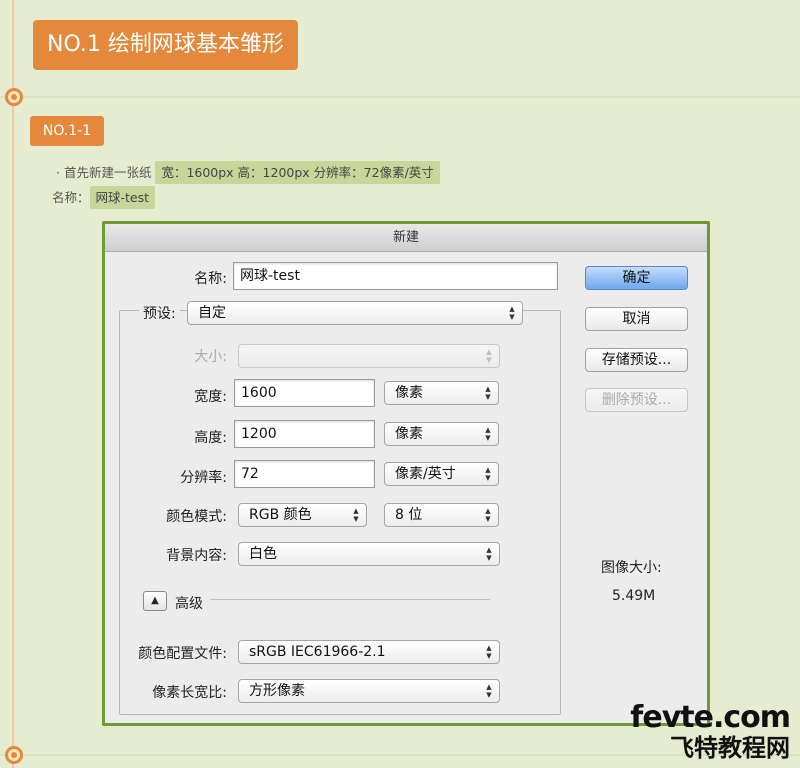 This screenshot has width=800, height=768. I want to click on instruction-highlight: 网球-test, so click(122, 197).